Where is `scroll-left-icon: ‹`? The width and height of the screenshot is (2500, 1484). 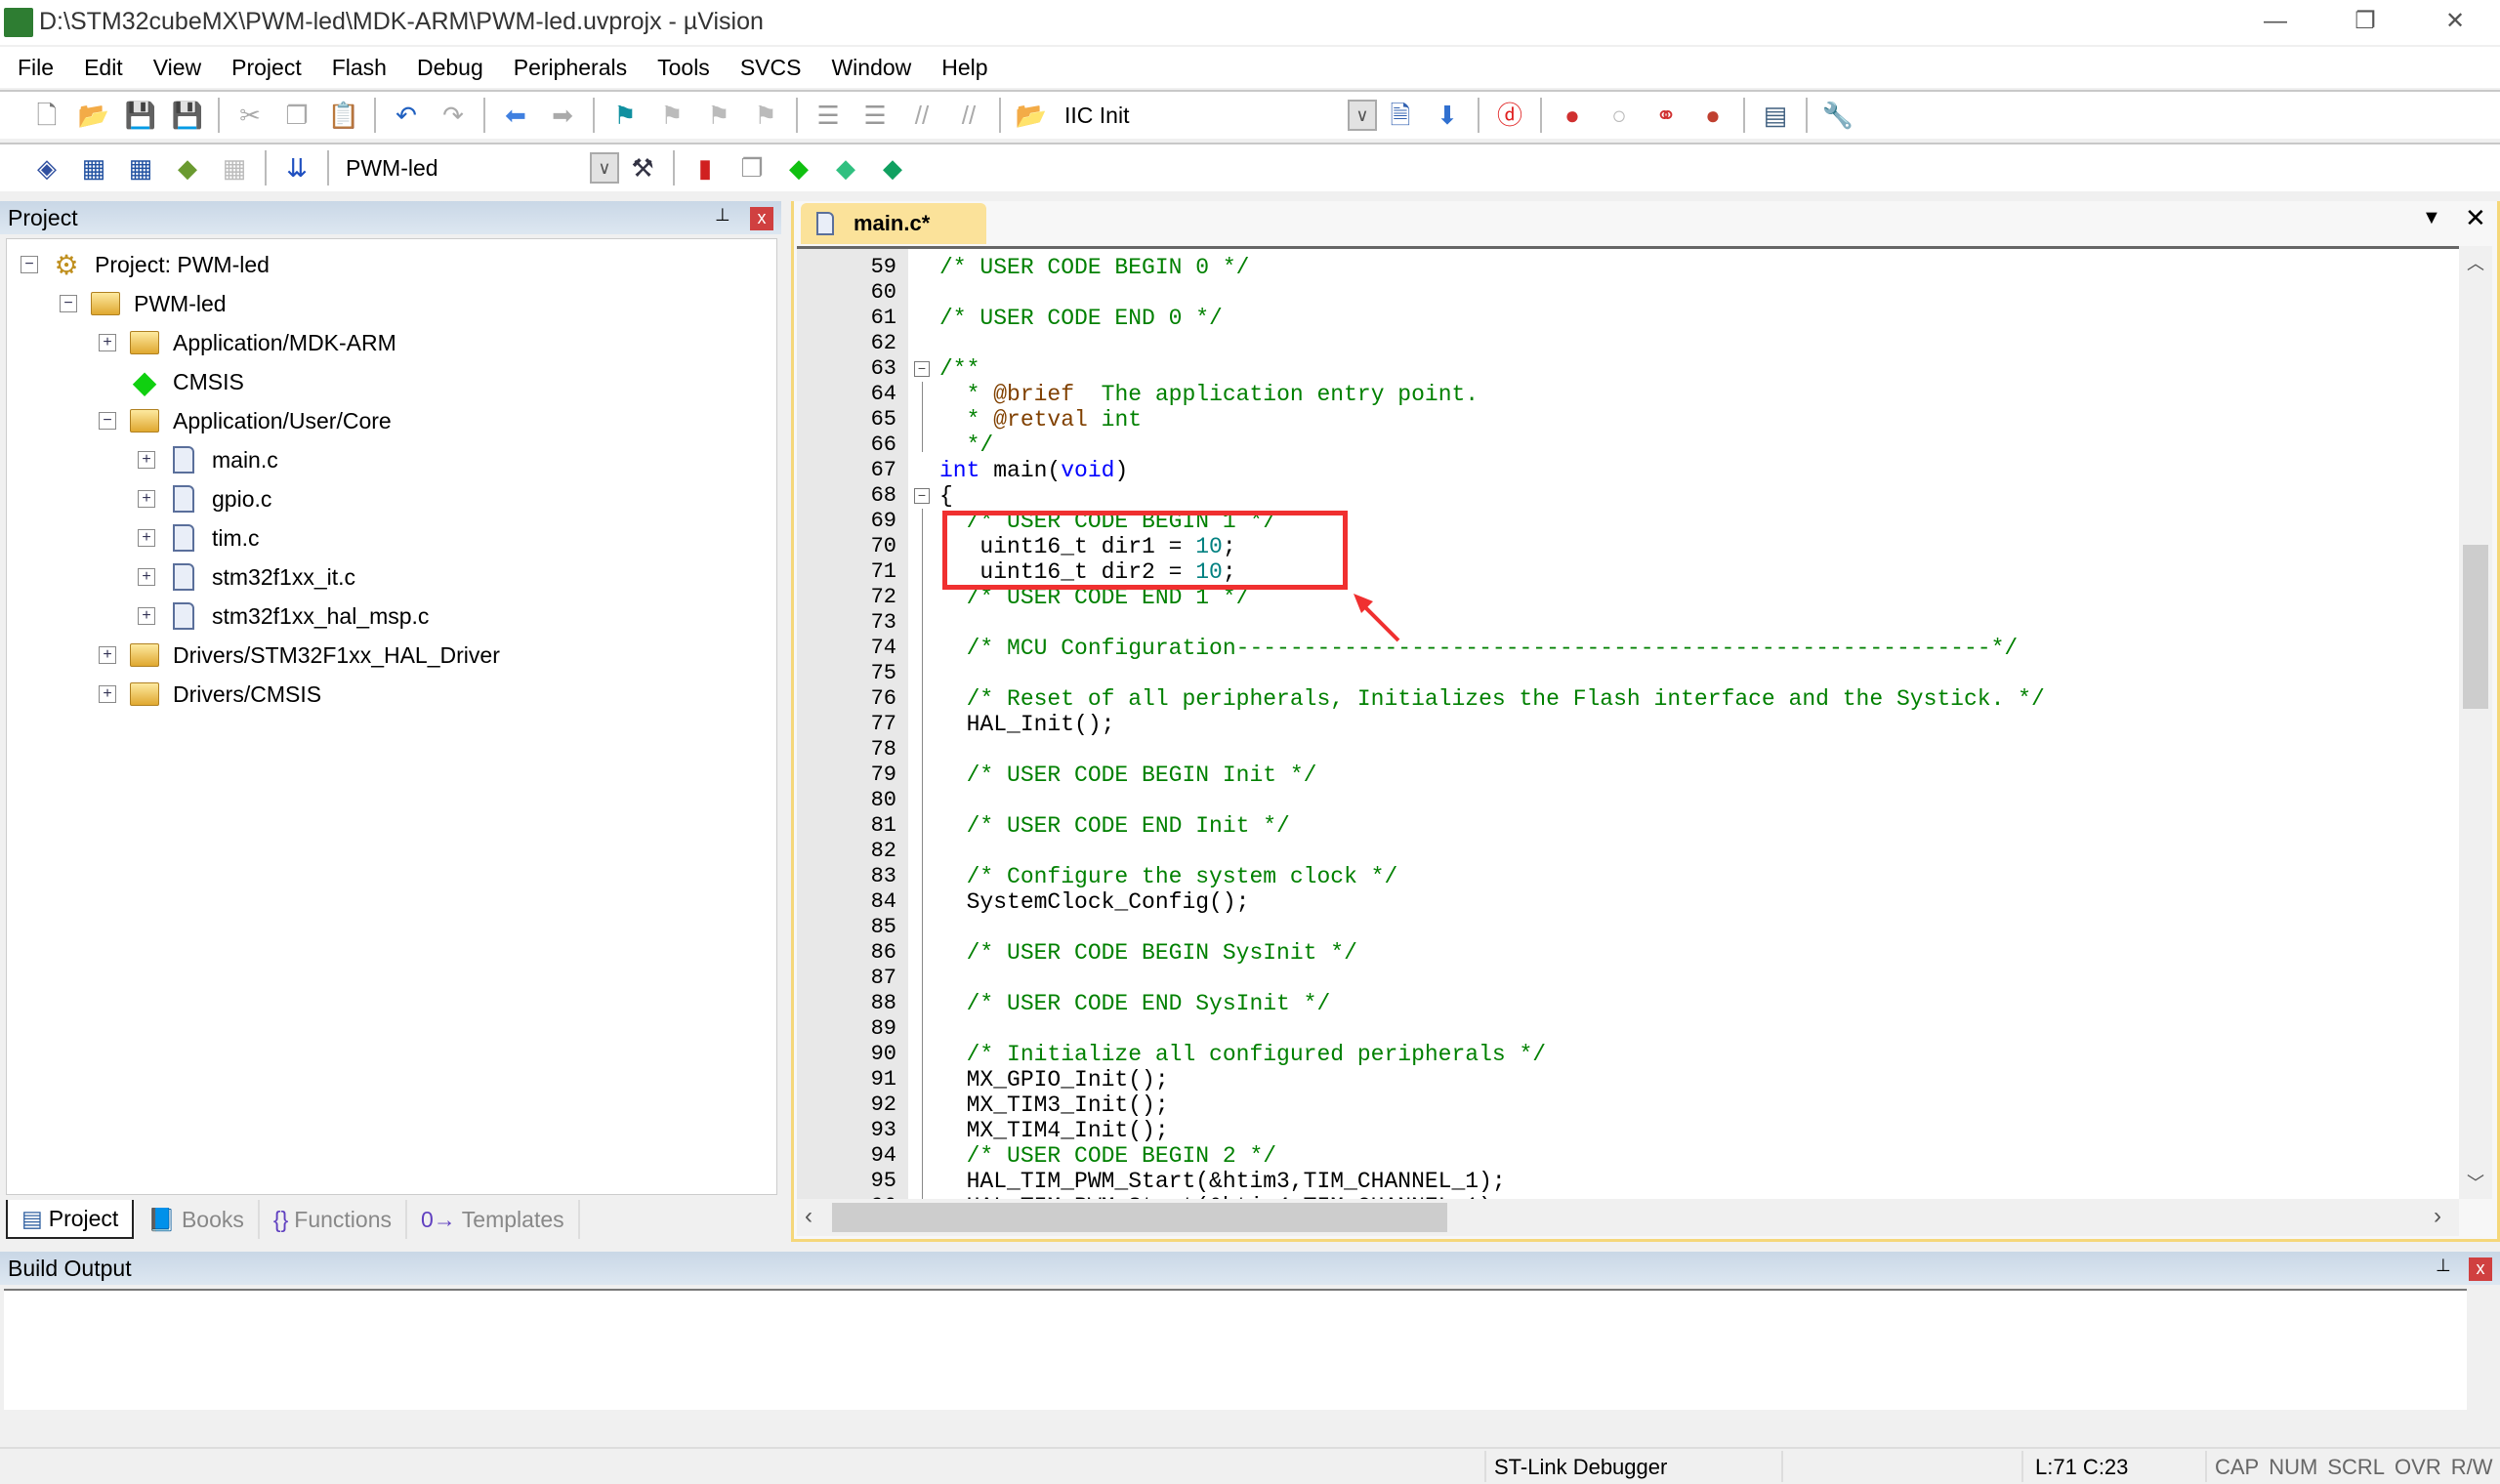
scroll-left-icon: ‹ is located at coordinates (808, 1216).